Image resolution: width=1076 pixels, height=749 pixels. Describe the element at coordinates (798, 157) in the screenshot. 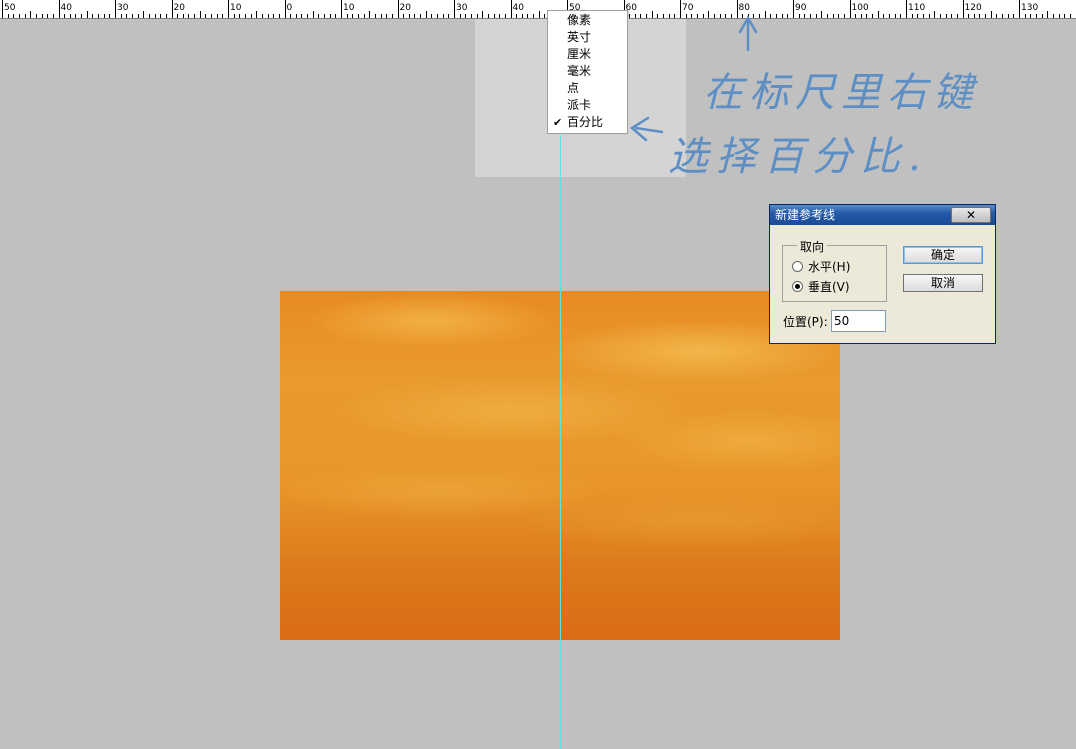

I see `annotation-choose-percent: 选择百分比.` at that location.